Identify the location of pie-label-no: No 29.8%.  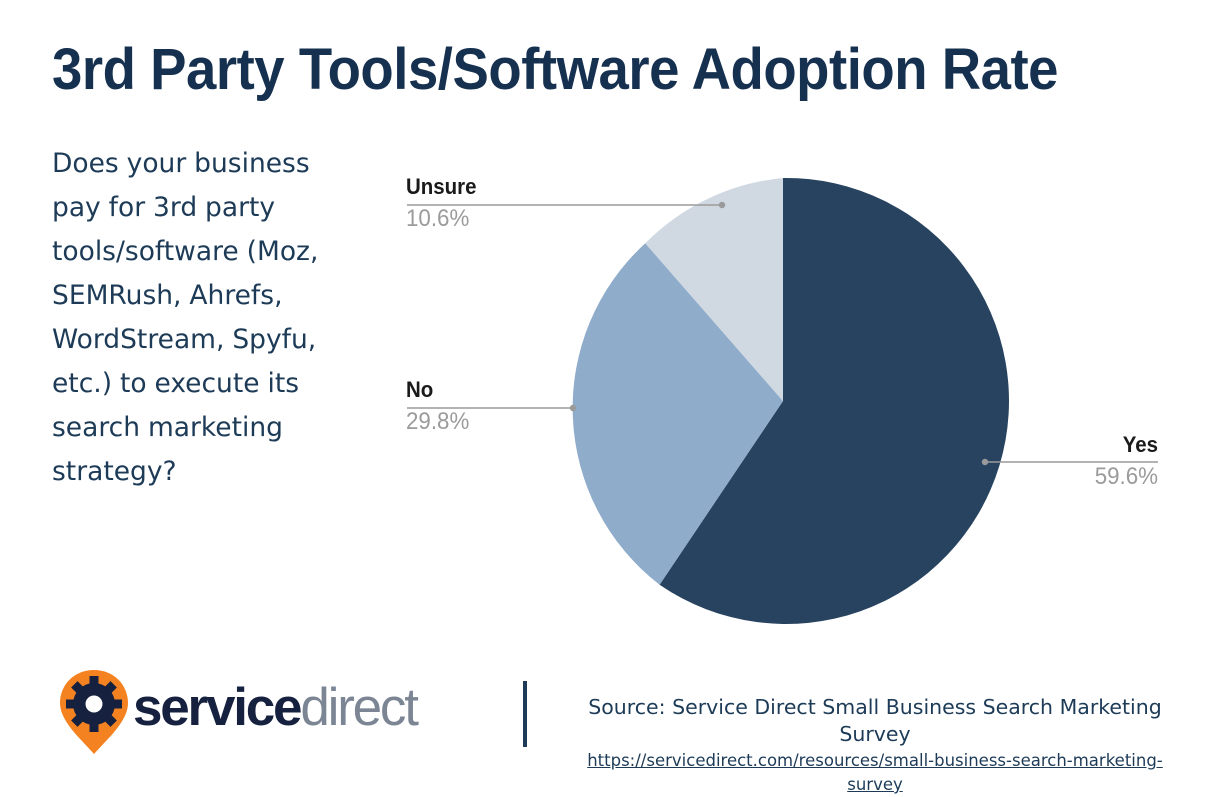
(440, 406).